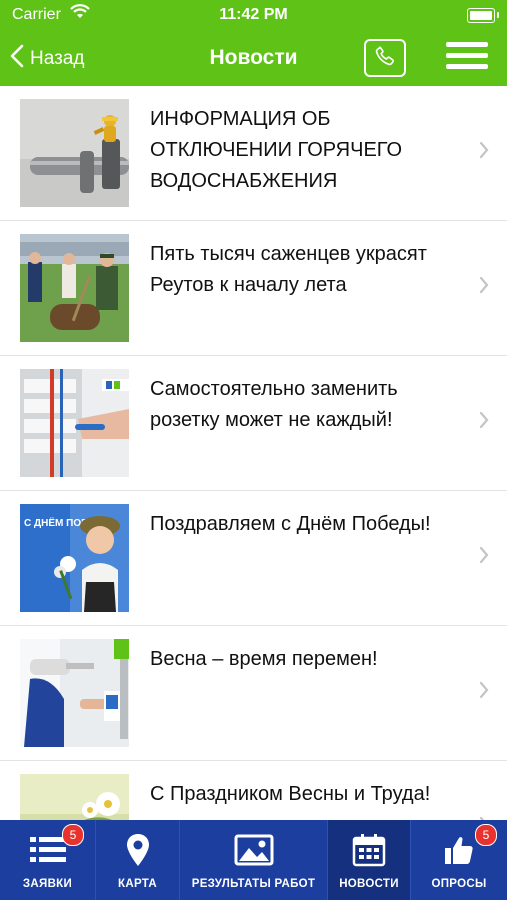  I want to click on tab-polls: 5 ОПРОСЫ, so click(459, 860).